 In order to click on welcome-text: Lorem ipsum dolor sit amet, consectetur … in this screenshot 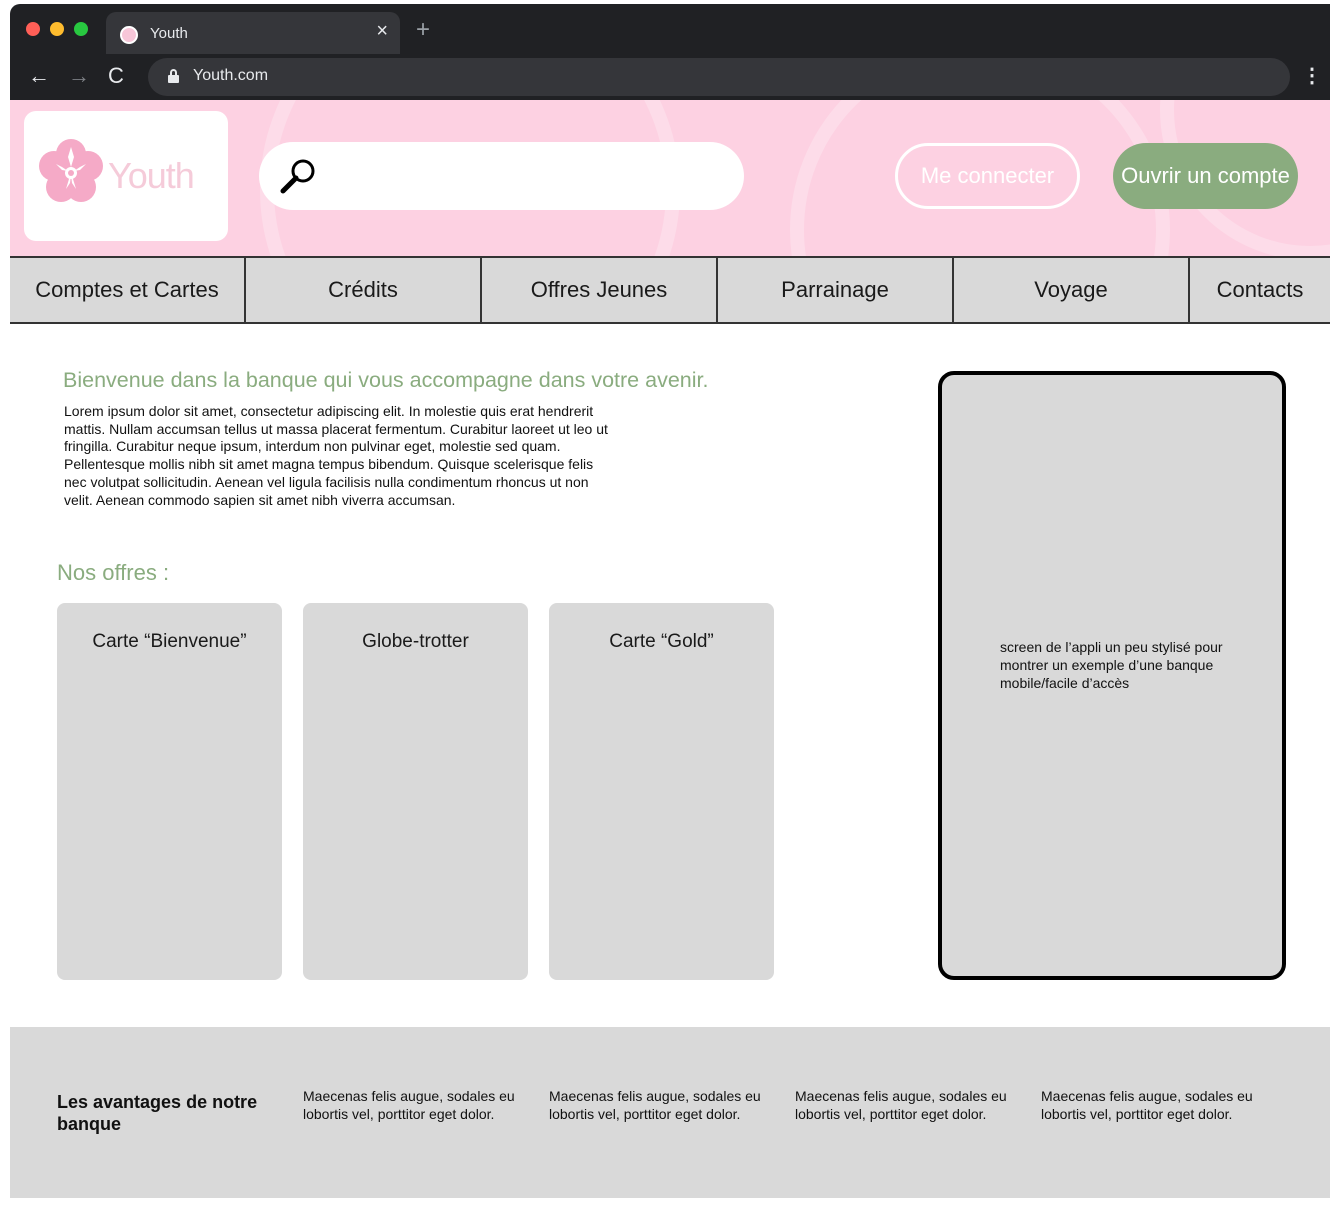, I will do `click(336, 455)`.